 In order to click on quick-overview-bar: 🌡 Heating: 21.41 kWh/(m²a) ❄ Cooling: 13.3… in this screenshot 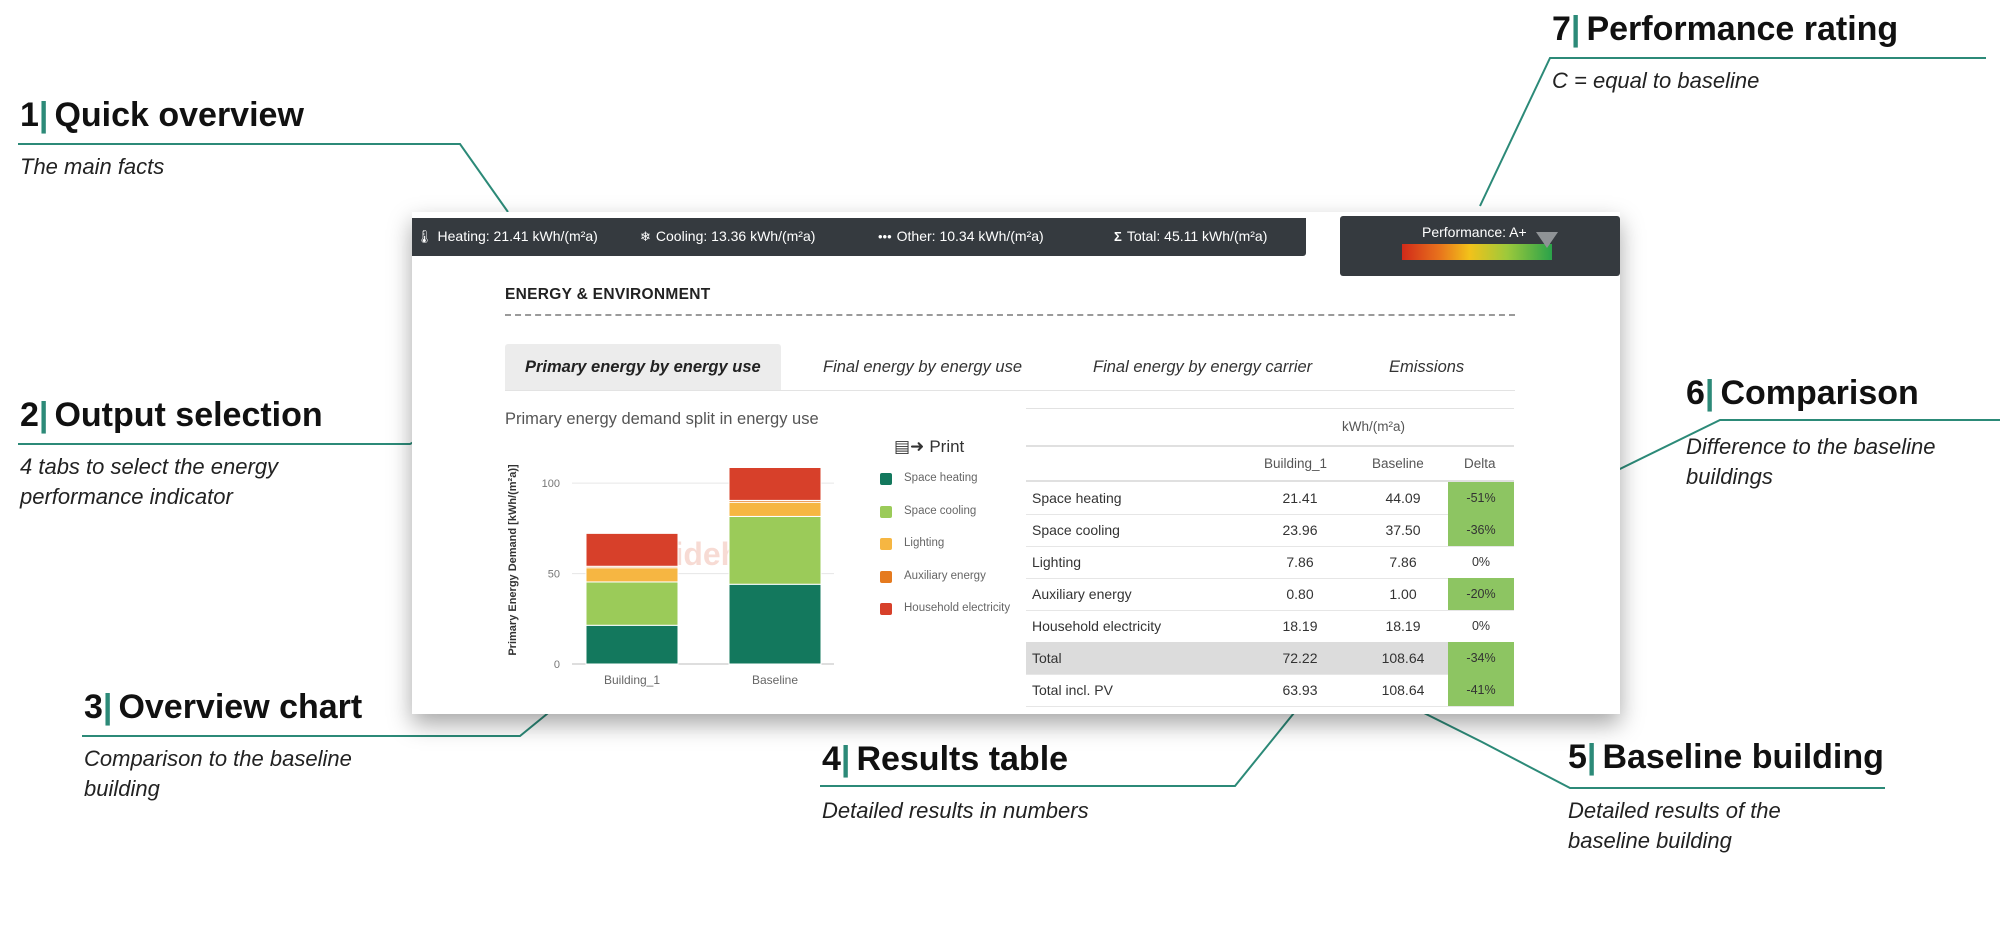, I will do `click(859, 237)`.